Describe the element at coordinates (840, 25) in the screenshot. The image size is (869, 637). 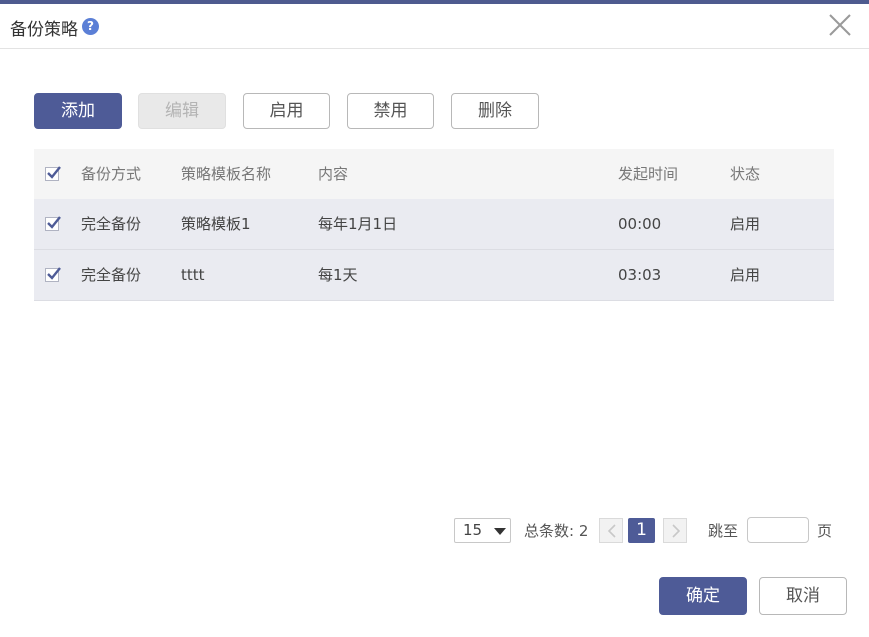
I see `close-icon` at that location.